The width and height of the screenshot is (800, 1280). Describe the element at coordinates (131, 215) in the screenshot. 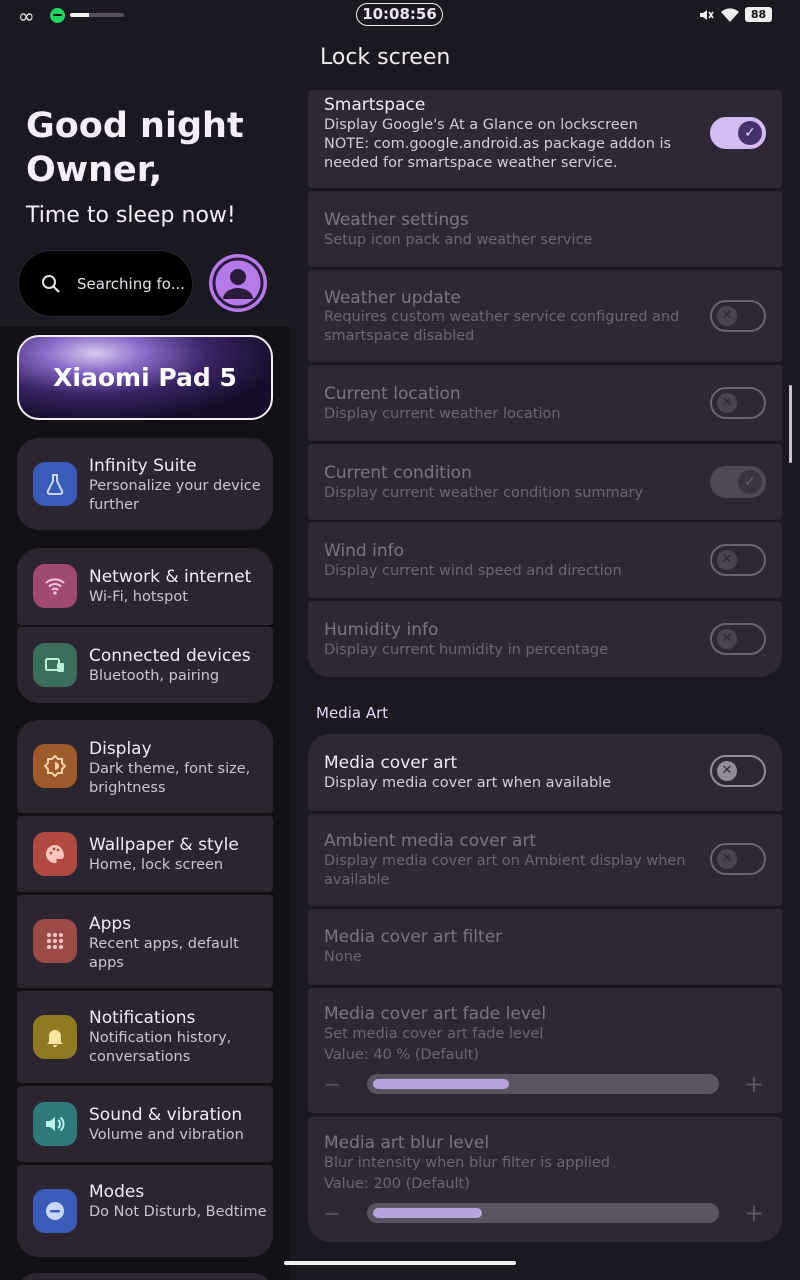

I see `greeting-subtitle: Time to sleep now!` at that location.